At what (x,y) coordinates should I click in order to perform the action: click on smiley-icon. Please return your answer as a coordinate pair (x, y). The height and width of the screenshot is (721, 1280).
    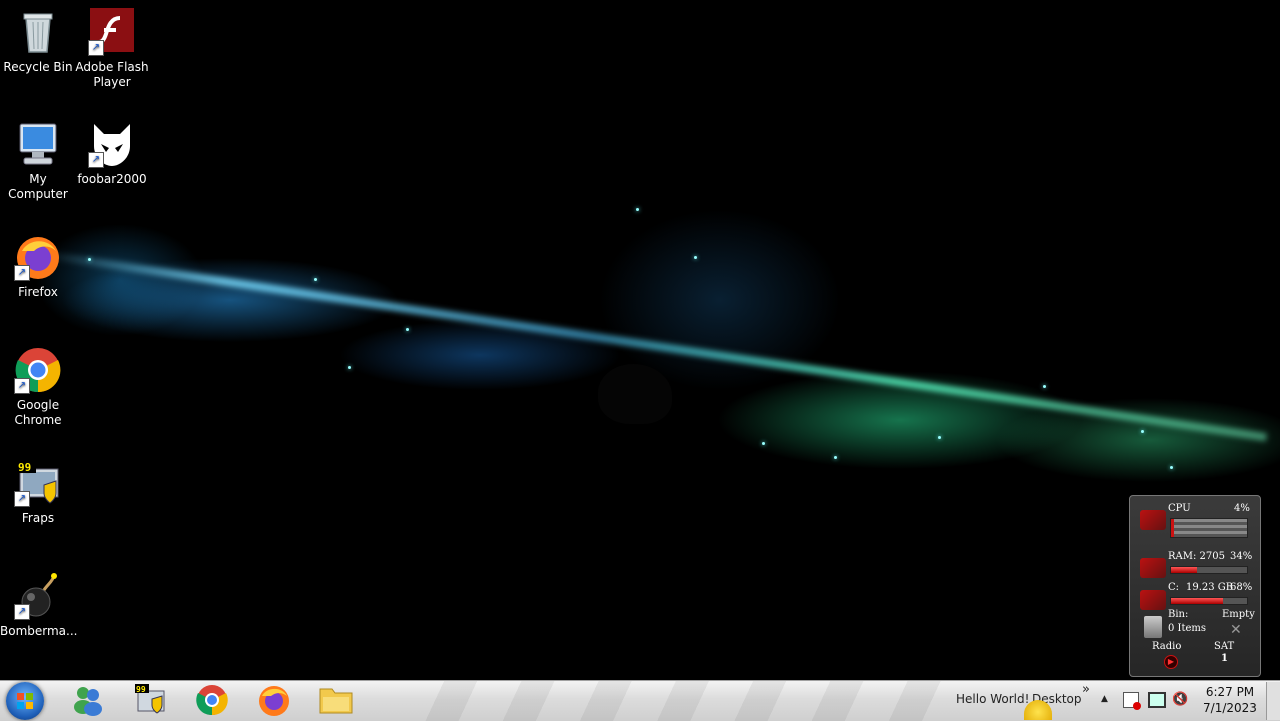
    Looking at the image, I should click on (1038, 710).